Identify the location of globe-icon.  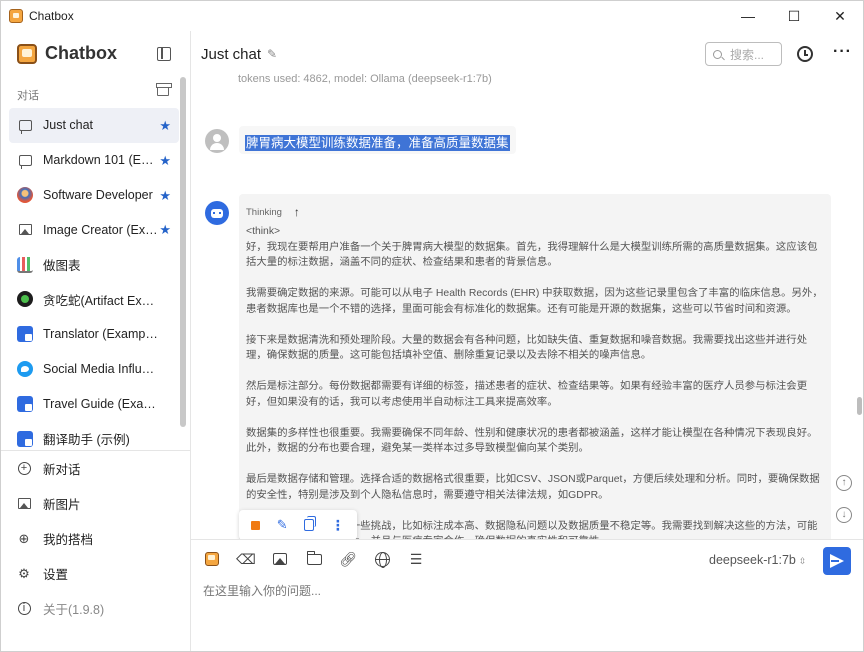
(382, 559).